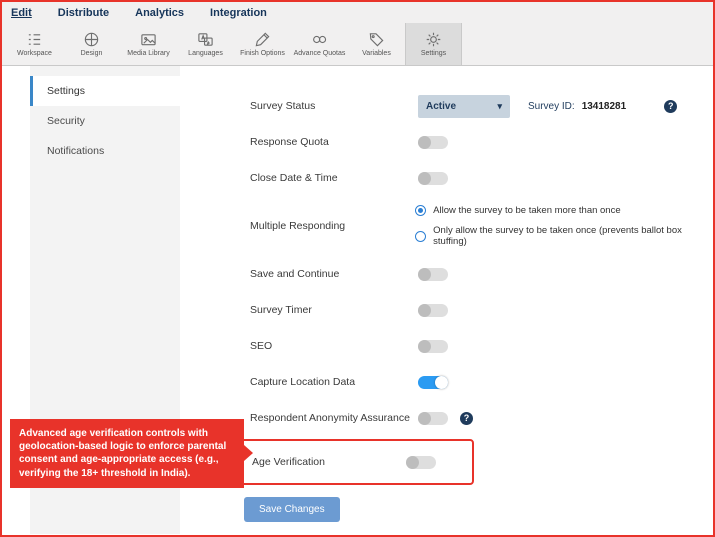  Describe the element at coordinates (466, 418) in the screenshot. I see `respondent-anonymity-help-icon: ?` at that location.